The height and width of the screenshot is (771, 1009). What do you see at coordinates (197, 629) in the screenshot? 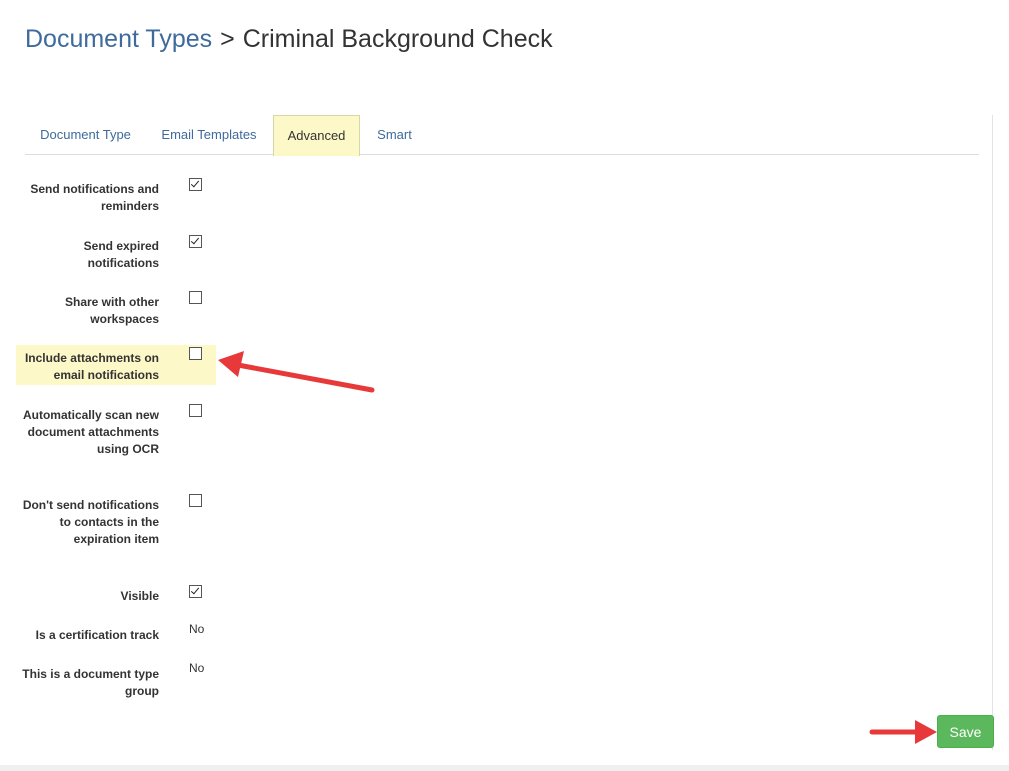
I see `certification-track-value: No` at bounding box center [197, 629].